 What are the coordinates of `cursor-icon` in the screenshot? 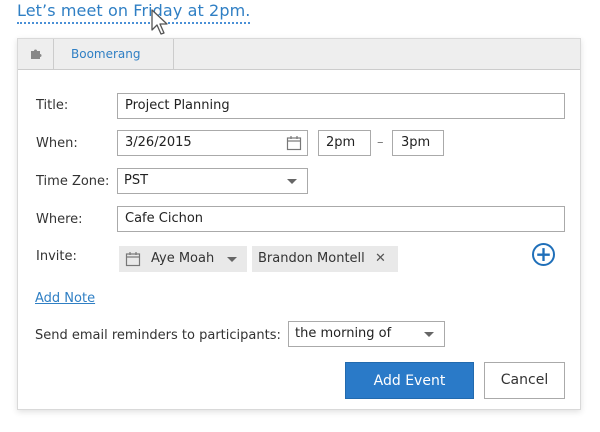 It's located at (159, 22).